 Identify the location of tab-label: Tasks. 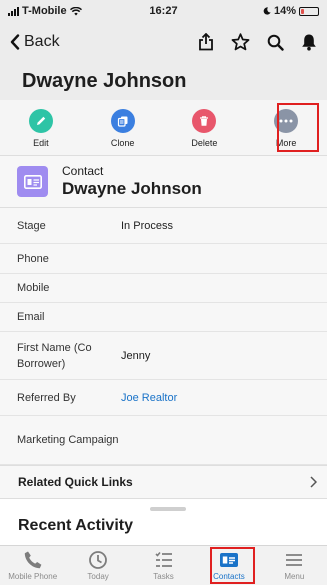
(163, 576).